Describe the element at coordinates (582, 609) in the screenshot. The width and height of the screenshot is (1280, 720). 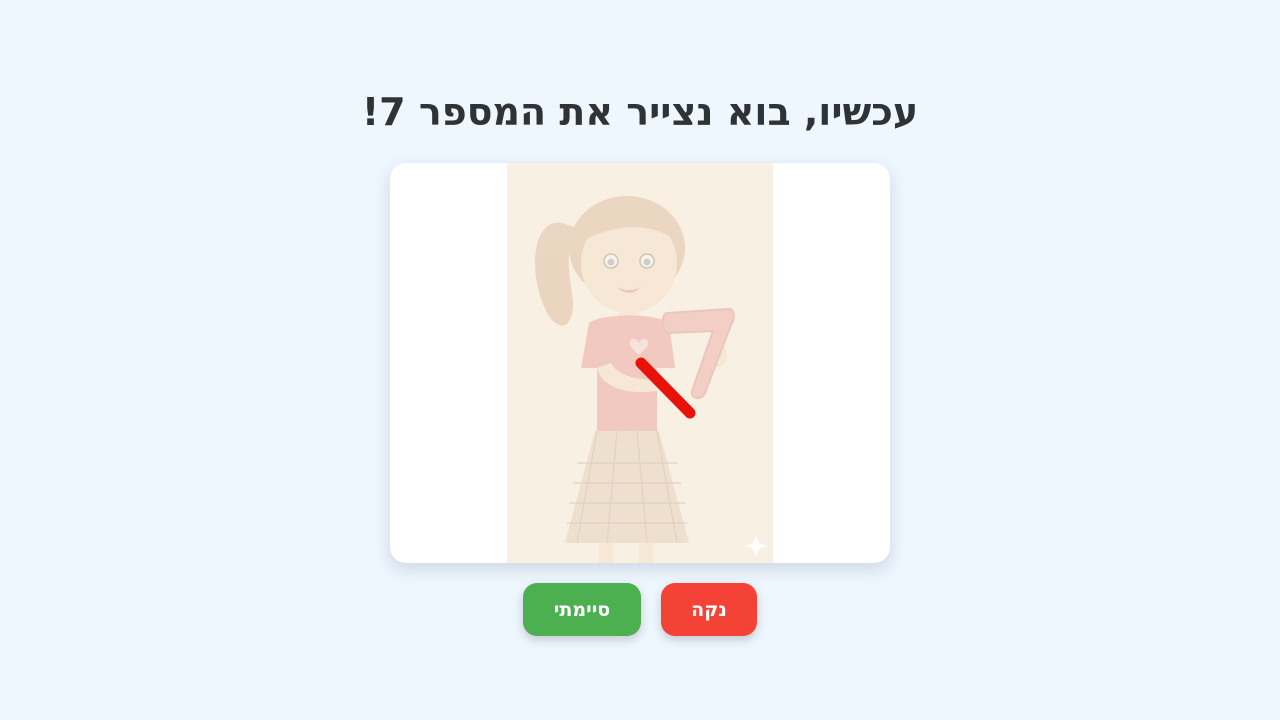
I see `done-button: סיימתי` at that location.